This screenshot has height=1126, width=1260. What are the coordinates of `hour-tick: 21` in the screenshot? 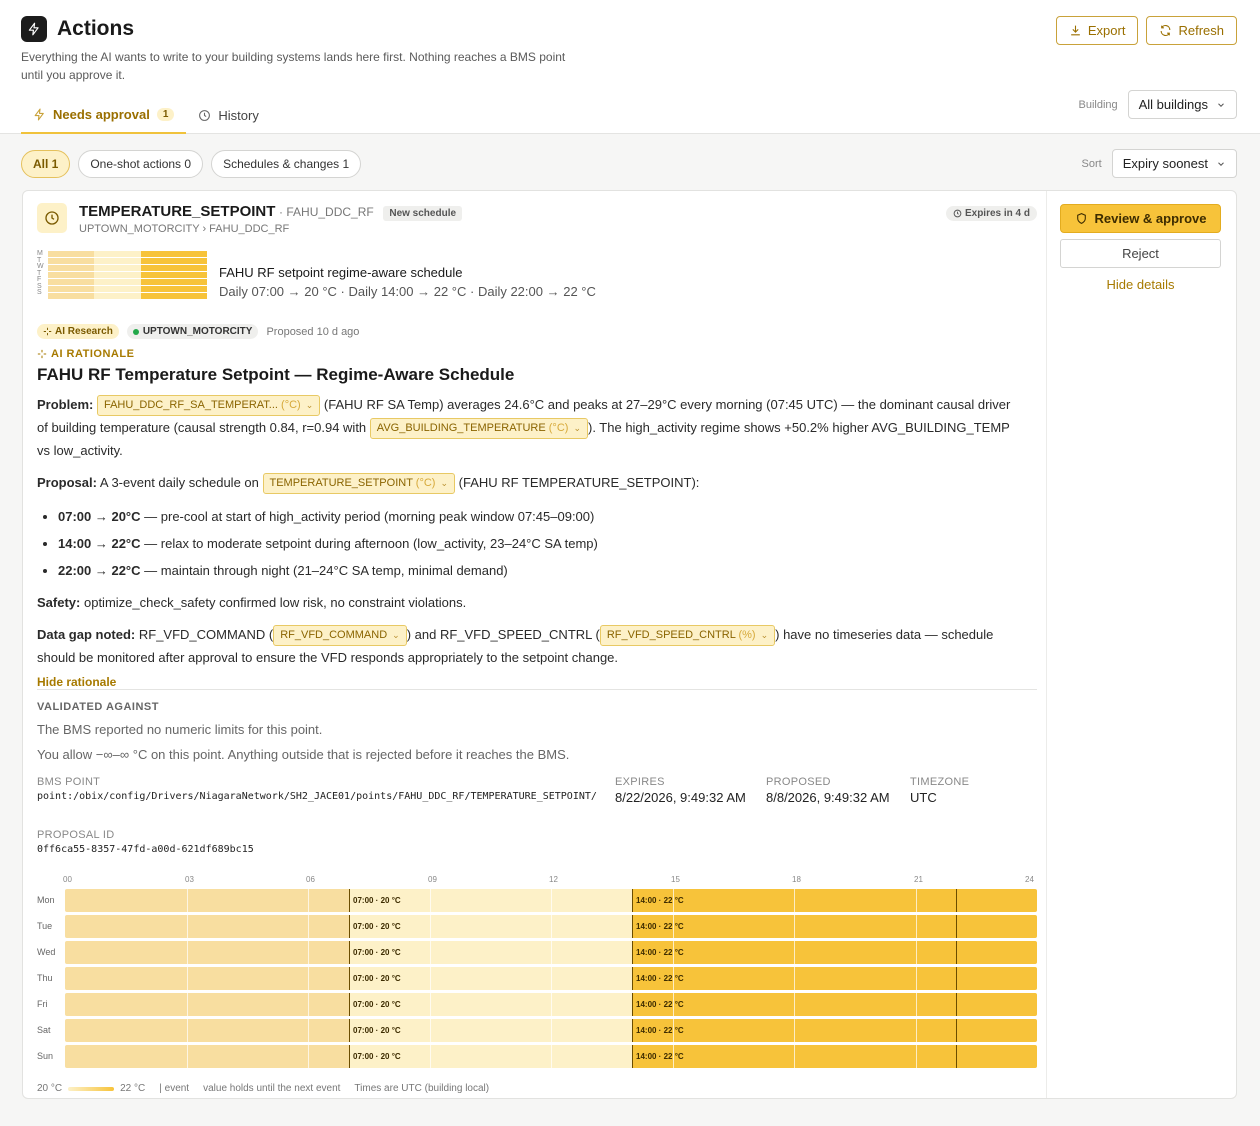 It's located at (918, 879).